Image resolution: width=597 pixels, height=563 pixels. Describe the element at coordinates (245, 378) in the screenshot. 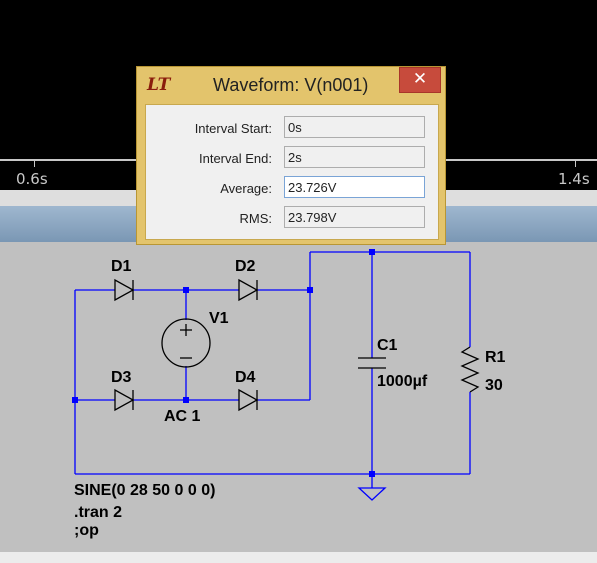

I see `d4-label: D4` at that location.